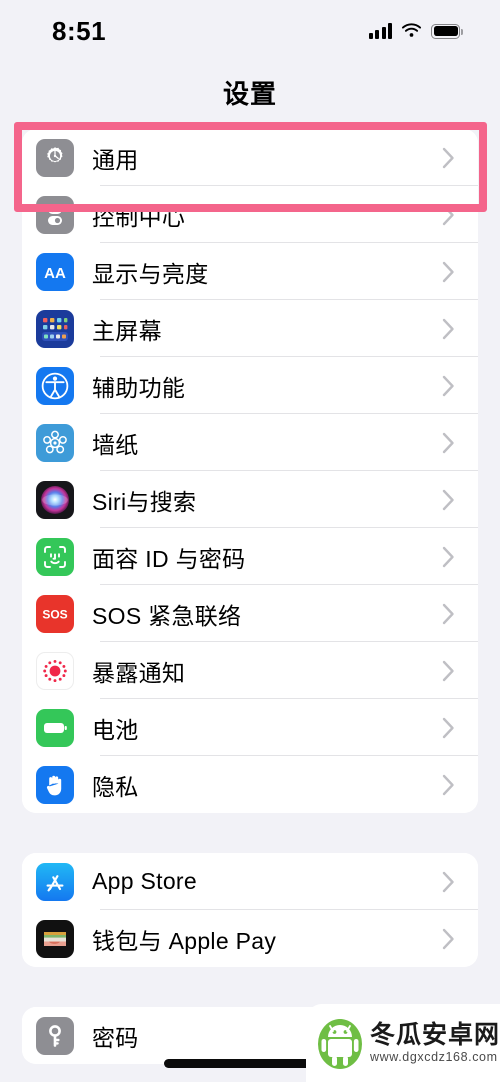  What do you see at coordinates (55, 328) in the screenshot?
I see `home-screen-icon` at bounding box center [55, 328].